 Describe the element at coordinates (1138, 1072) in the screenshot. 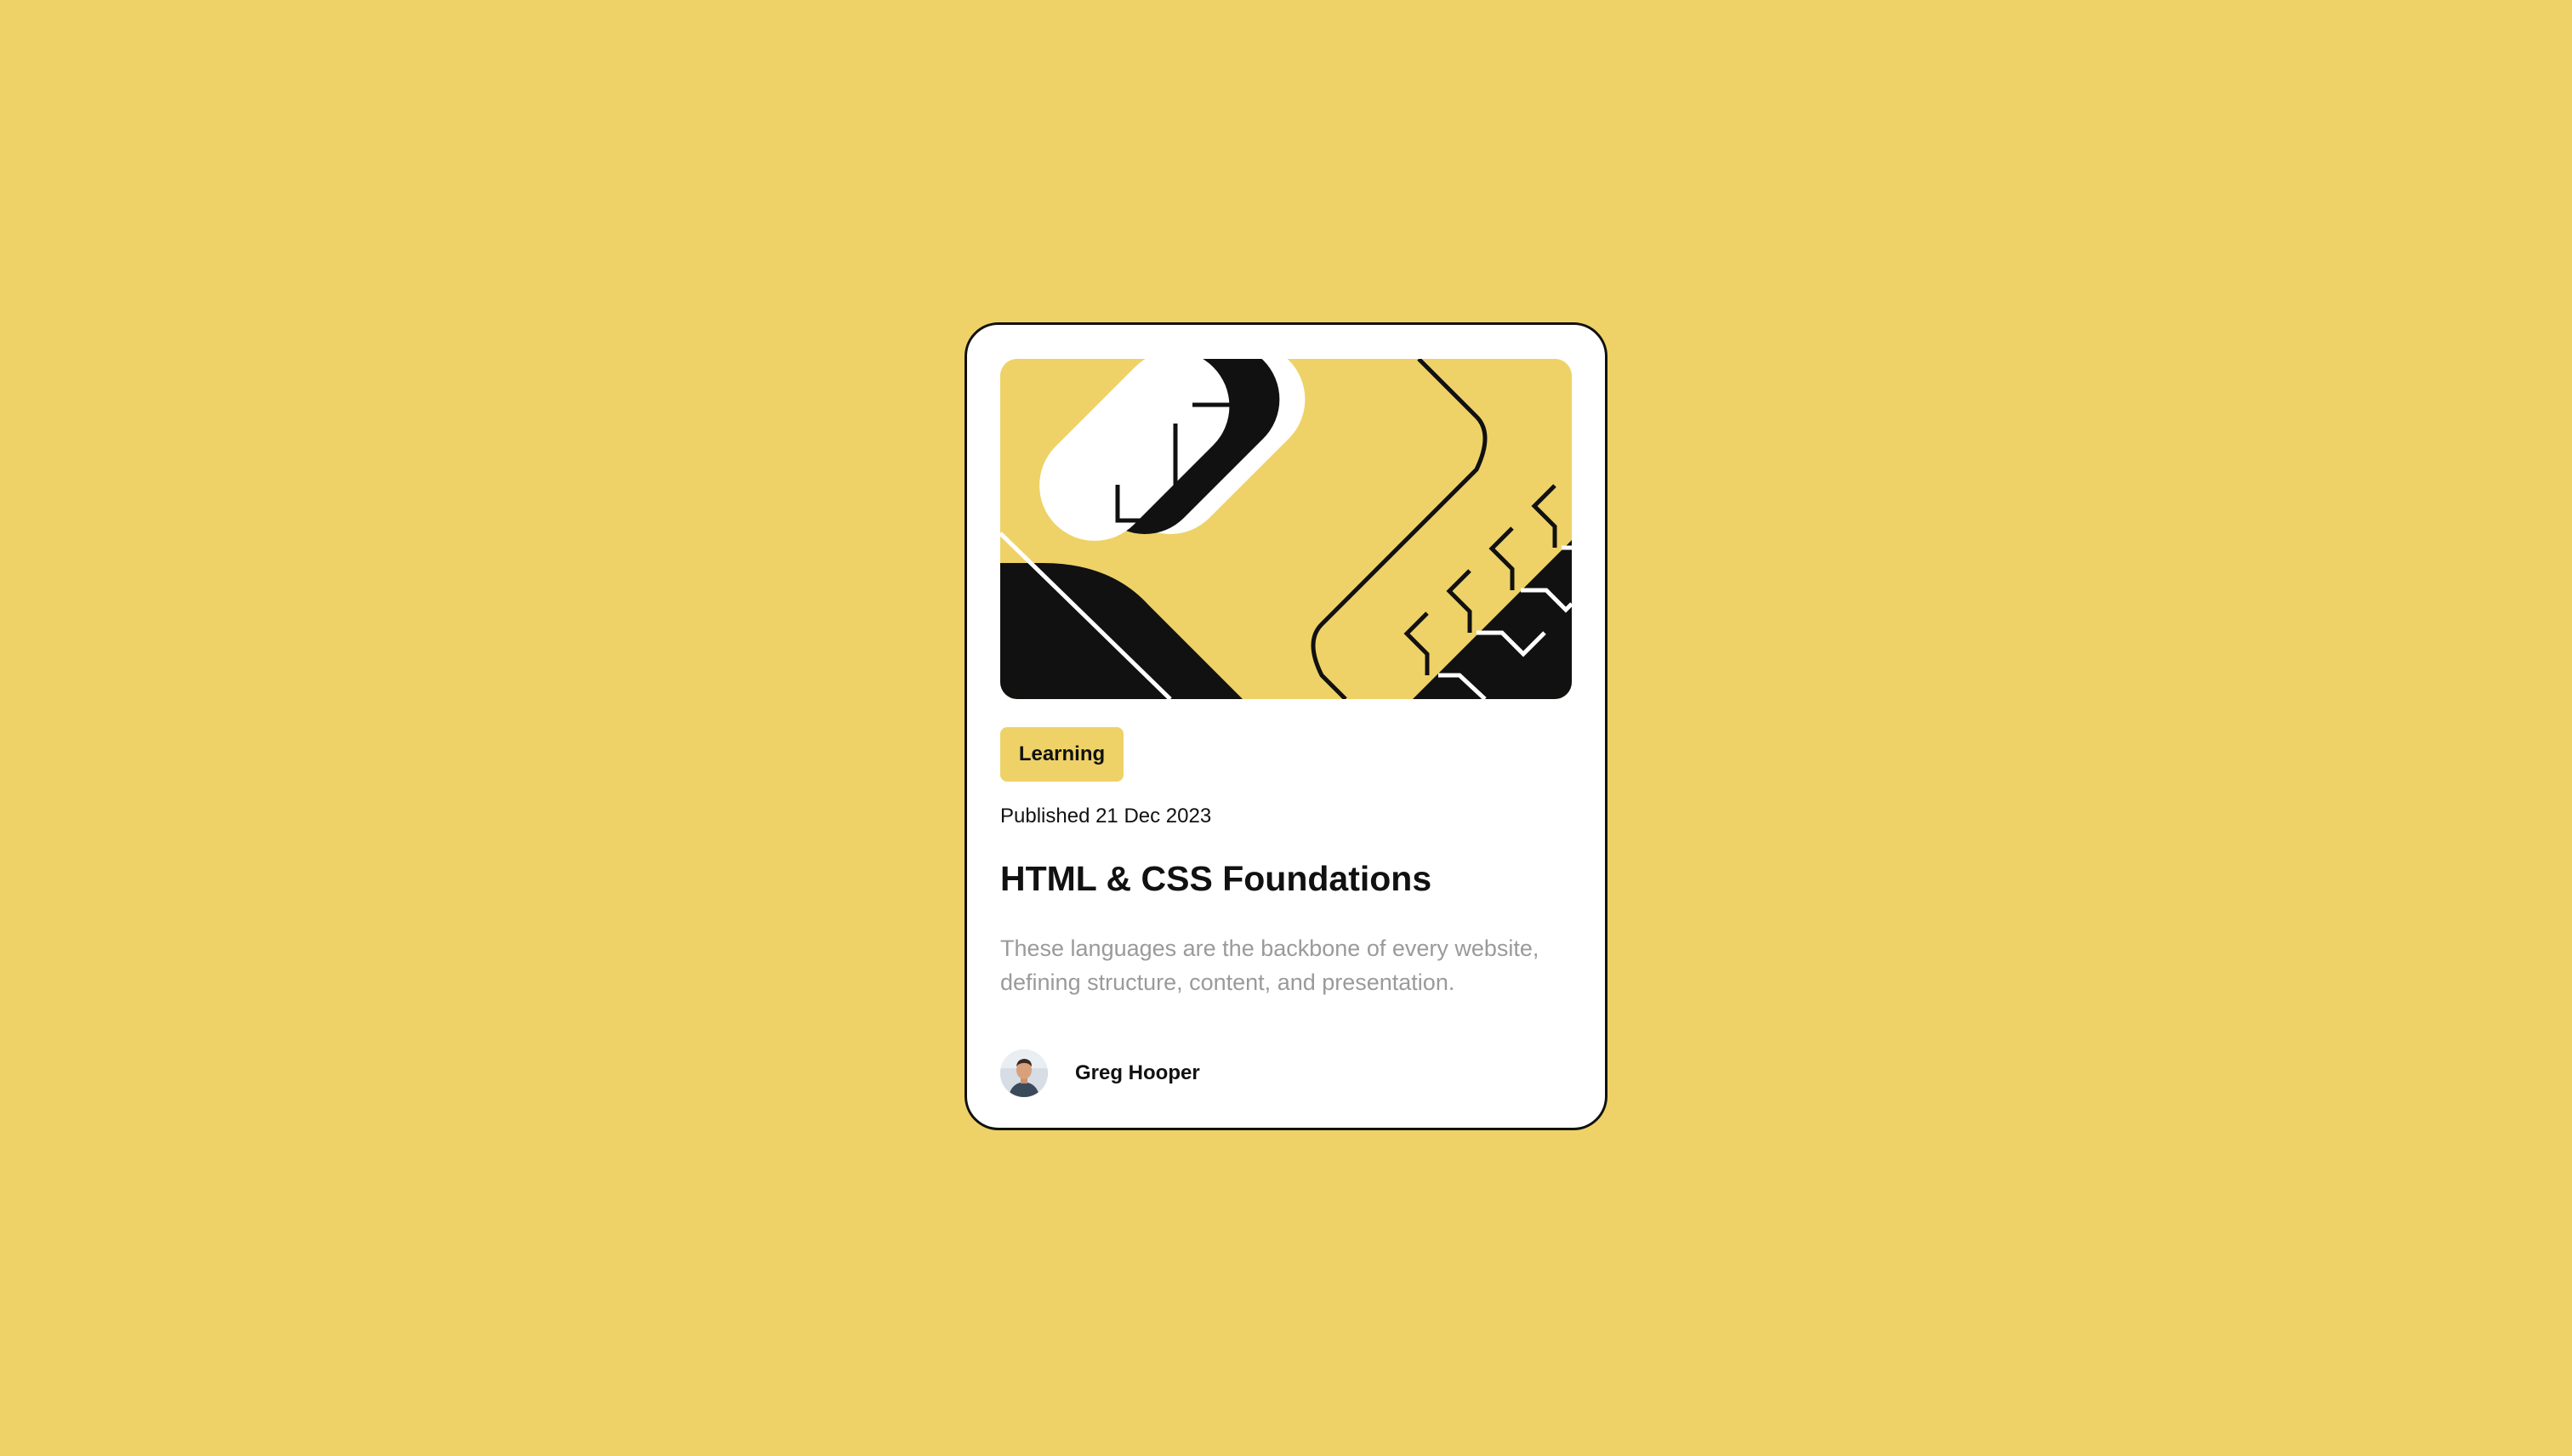

I see `author-name: Greg Hooper` at that location.